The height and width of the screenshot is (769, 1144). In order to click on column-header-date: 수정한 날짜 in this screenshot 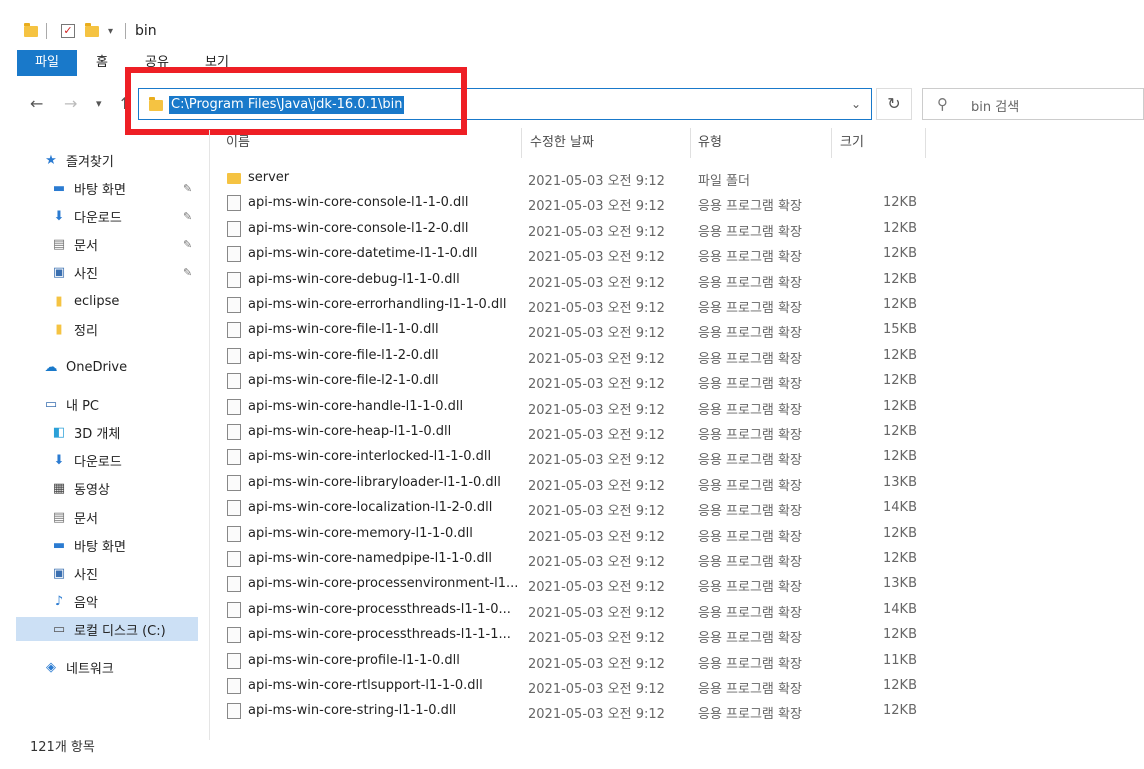, I will do `click(562, 143)`.